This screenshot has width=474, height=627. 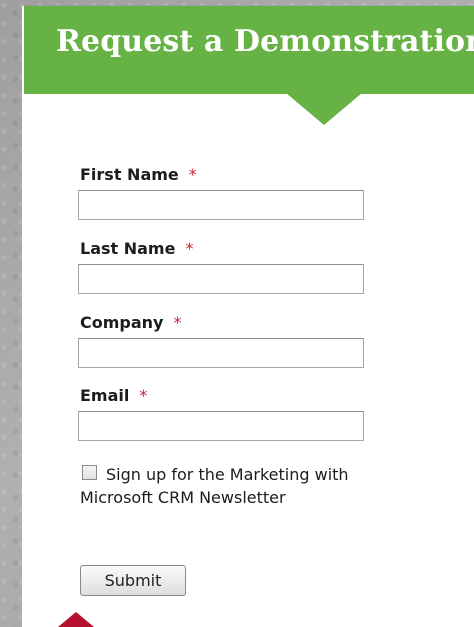 What do you see at coordinates (221, 205) in the screenshot?
I see `first-name-input` at bounding box center [221, 205].